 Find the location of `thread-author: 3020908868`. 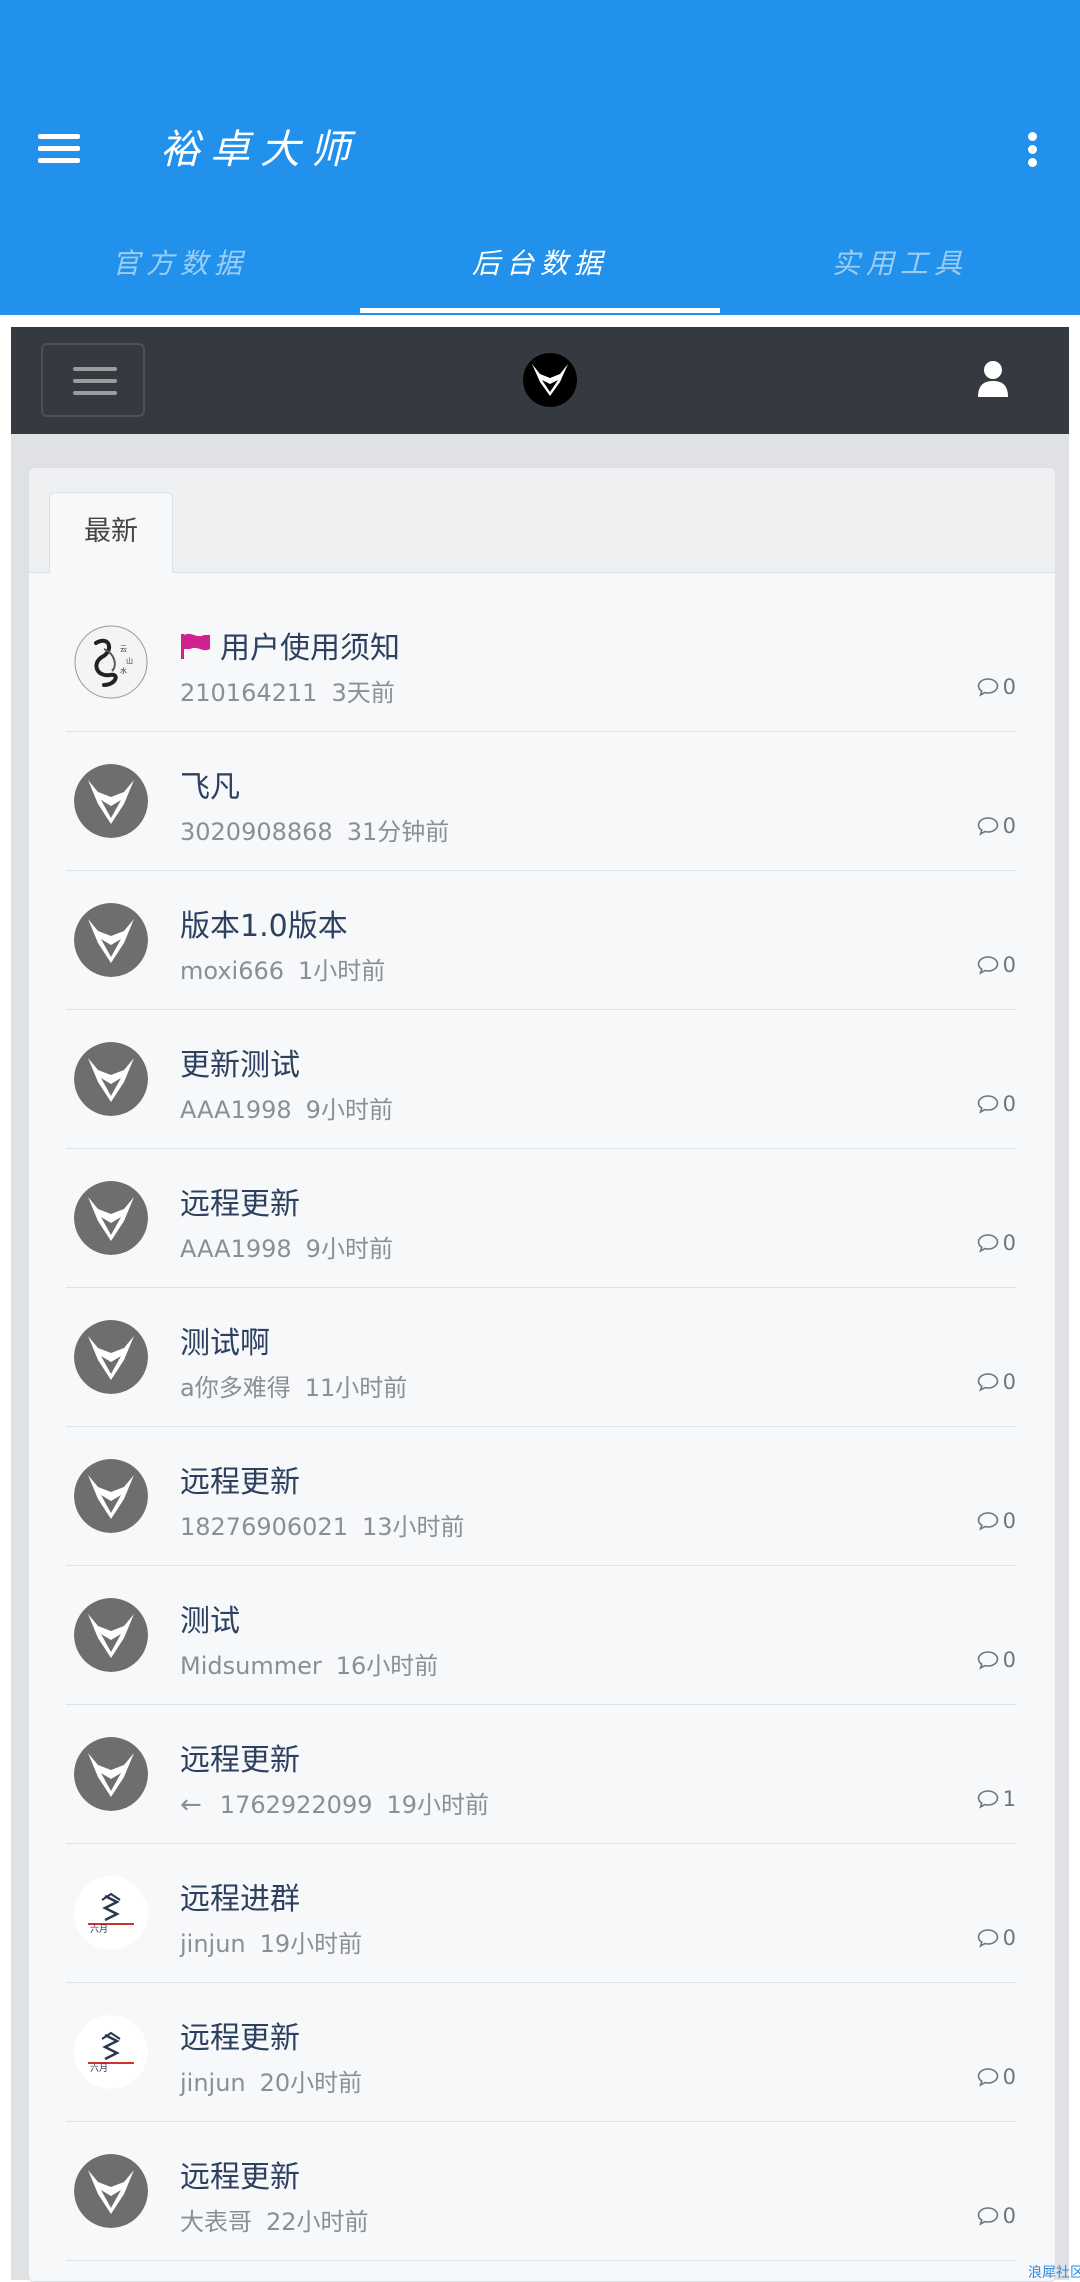

thread-author: 3020908868 is located at coordinates (256, 832).